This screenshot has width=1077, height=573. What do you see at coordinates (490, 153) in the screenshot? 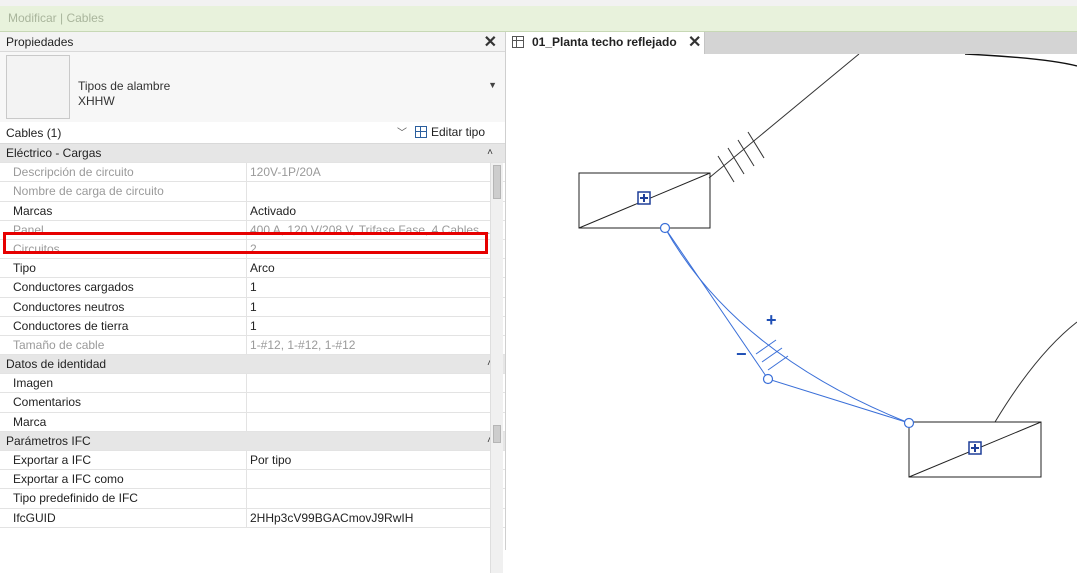
I see `collapse-icon: ˄` at bounding box center [490, 153].